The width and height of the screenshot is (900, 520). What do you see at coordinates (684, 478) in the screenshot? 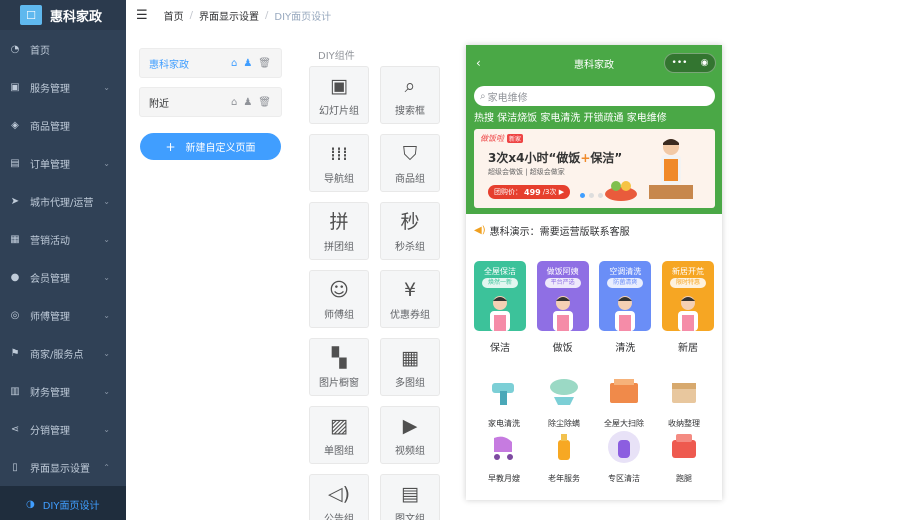
I see `service-icon-label: 跑腿` at bounding box center [684, 478].